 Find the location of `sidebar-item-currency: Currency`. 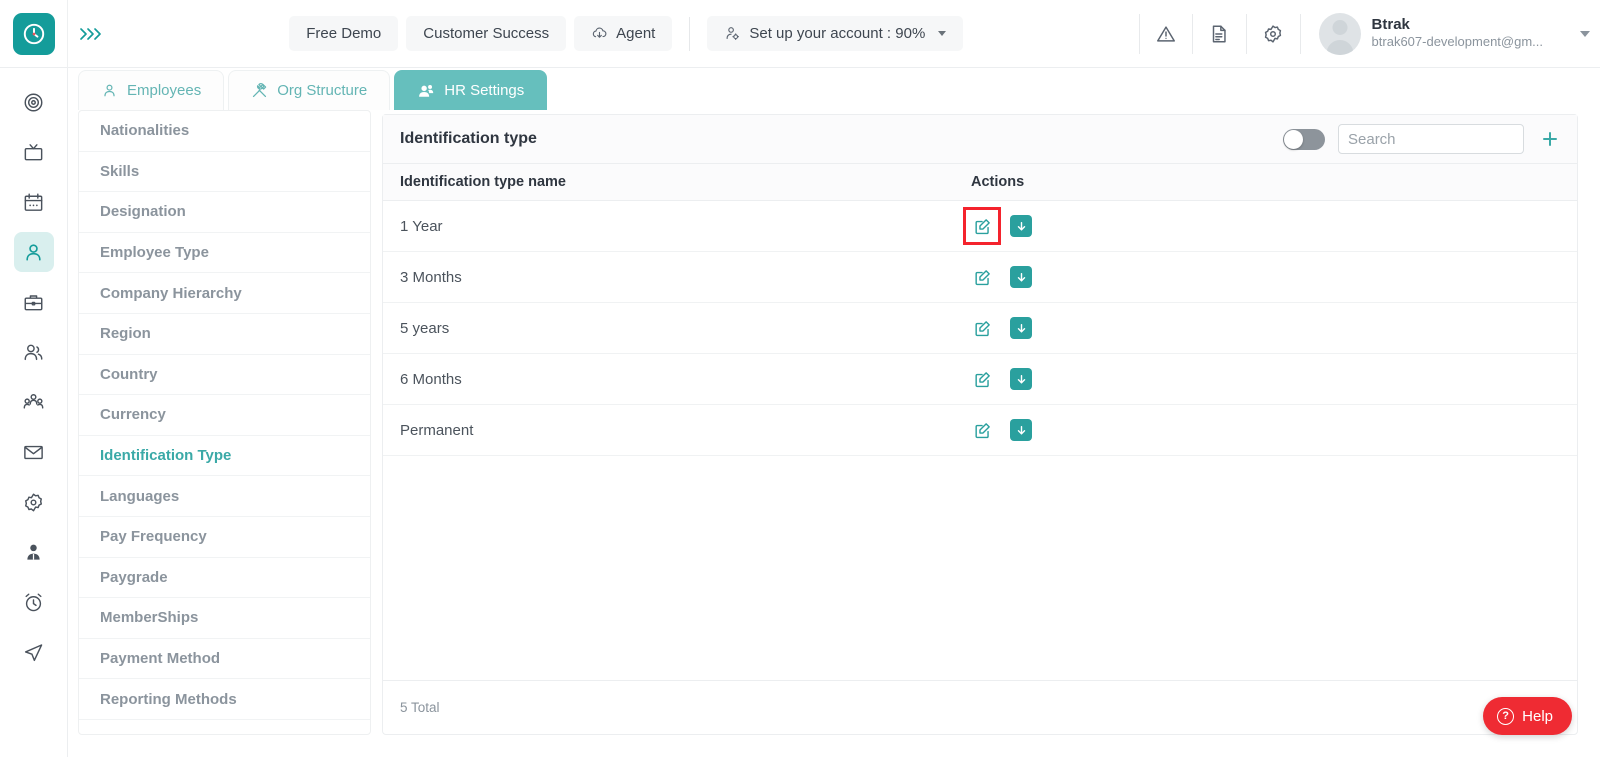

sidebar-item-currency: Currency is located at coordinates (224, 415).